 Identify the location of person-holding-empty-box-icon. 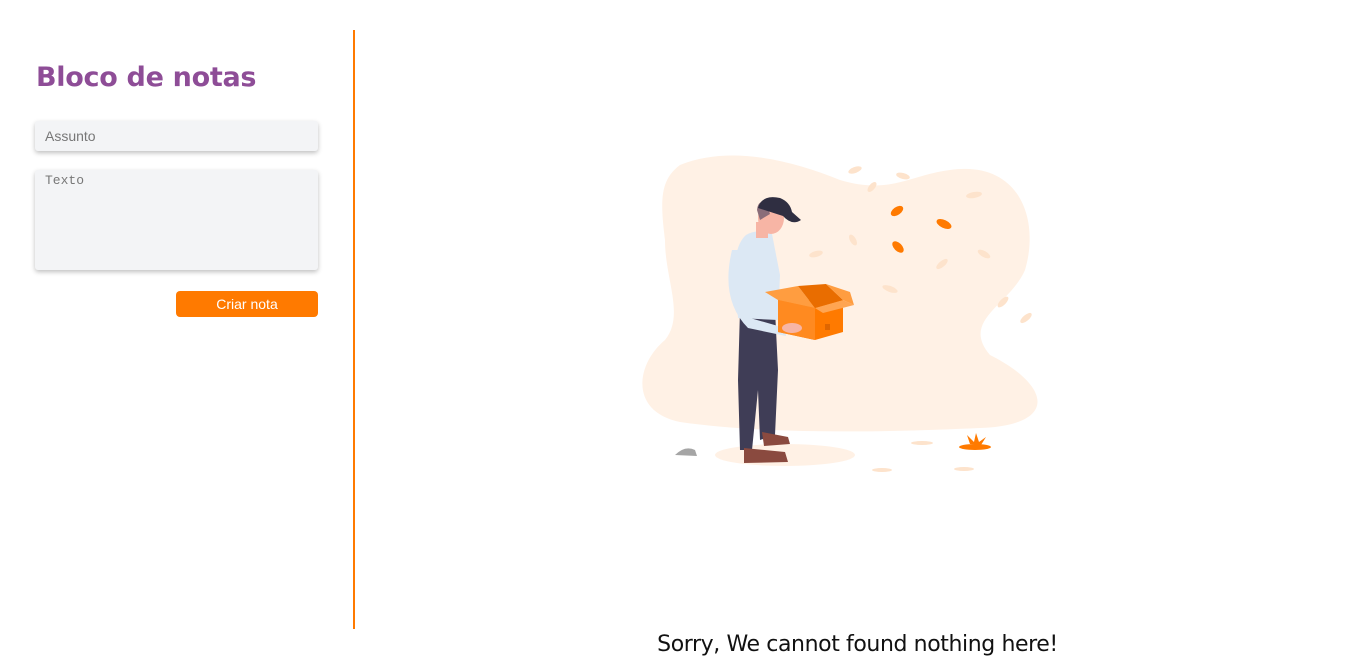
(840, 313).